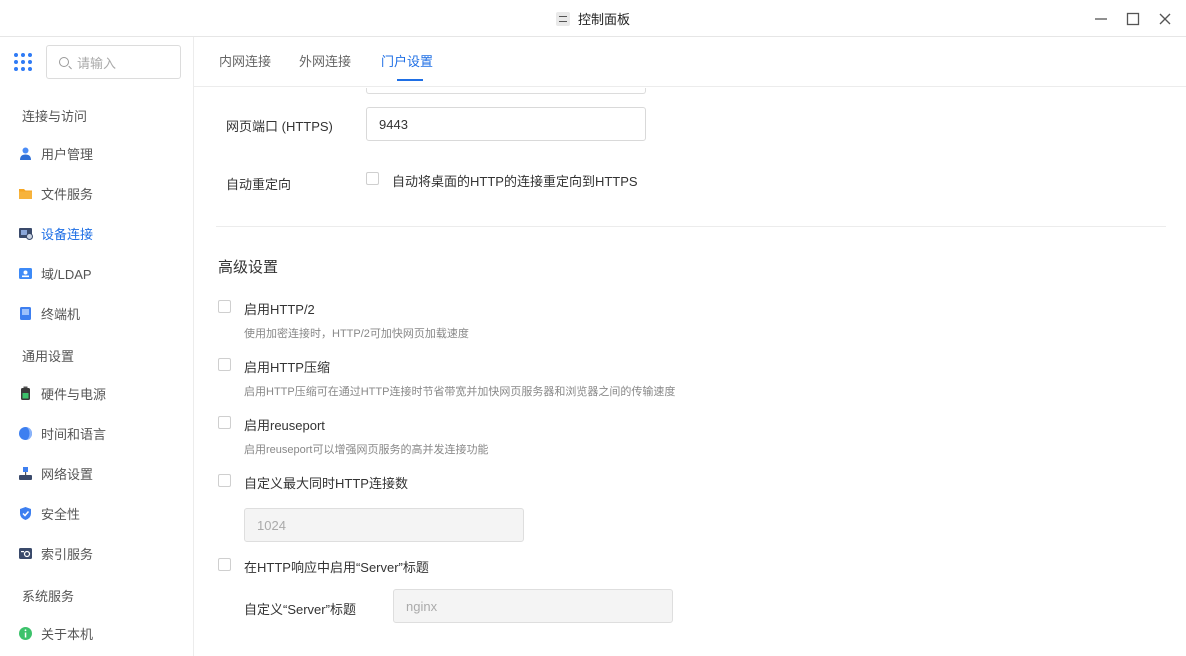 The width and height of the screenshot is (1186, 656). What do you see at coordinates (67, 154) in the screenshot?
I see `sidebar-item-label: 用户管理` at bounding box center [67, 154].